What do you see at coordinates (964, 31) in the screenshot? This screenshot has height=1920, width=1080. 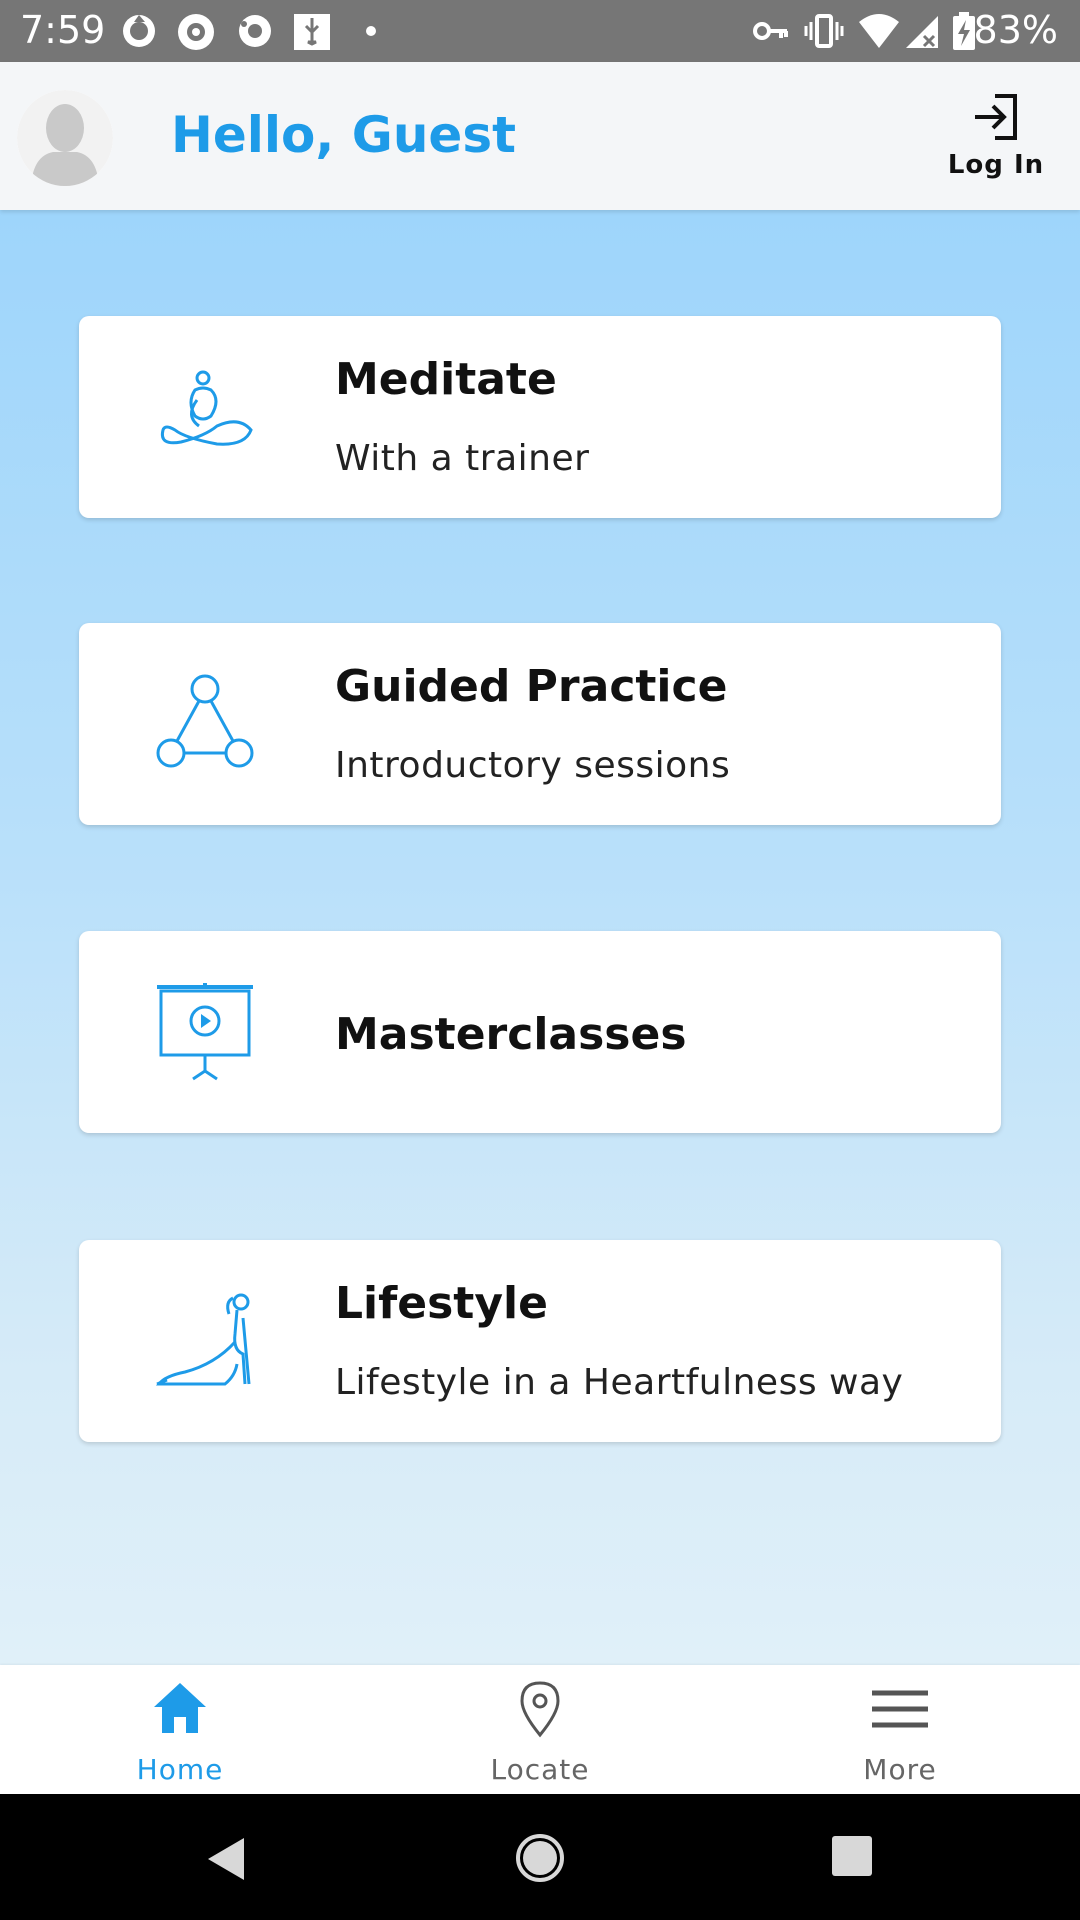 I see `battery-charging-icon` at bounding box center [964, 31].